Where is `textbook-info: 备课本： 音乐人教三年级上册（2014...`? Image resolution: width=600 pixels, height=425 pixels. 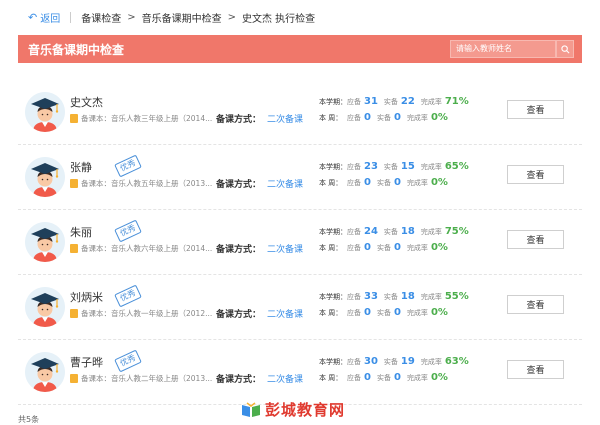
textbook-info: 备课本： 音乐人教三年级上册（2014... is located at coordinates (141, 118).